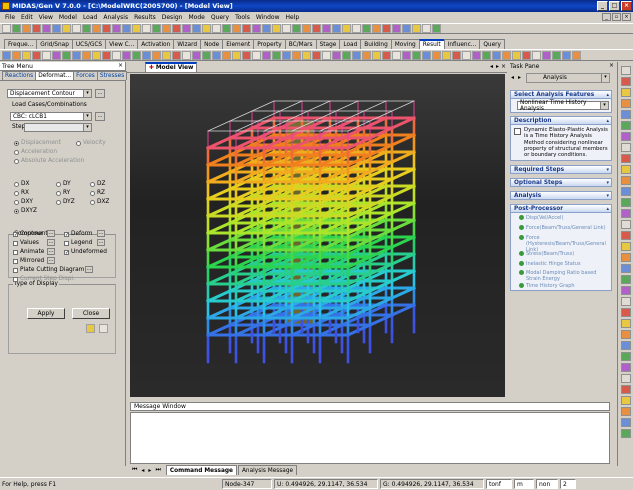 The height and width of the screenshot is (490, 633). I want to click on component-rz: RZ, so click(97, 193).